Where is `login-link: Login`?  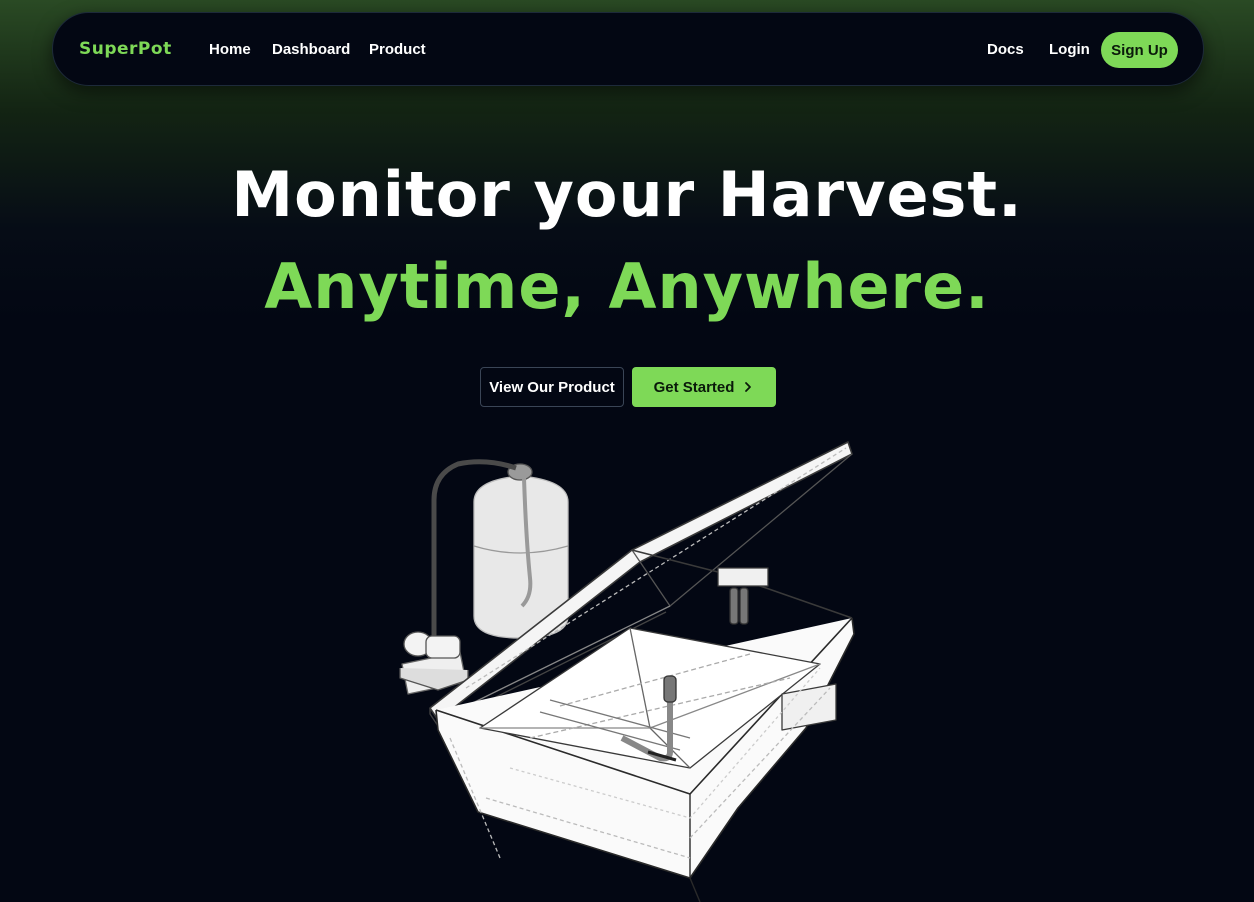
login-link: Login is located at coordinates (1069, 49).